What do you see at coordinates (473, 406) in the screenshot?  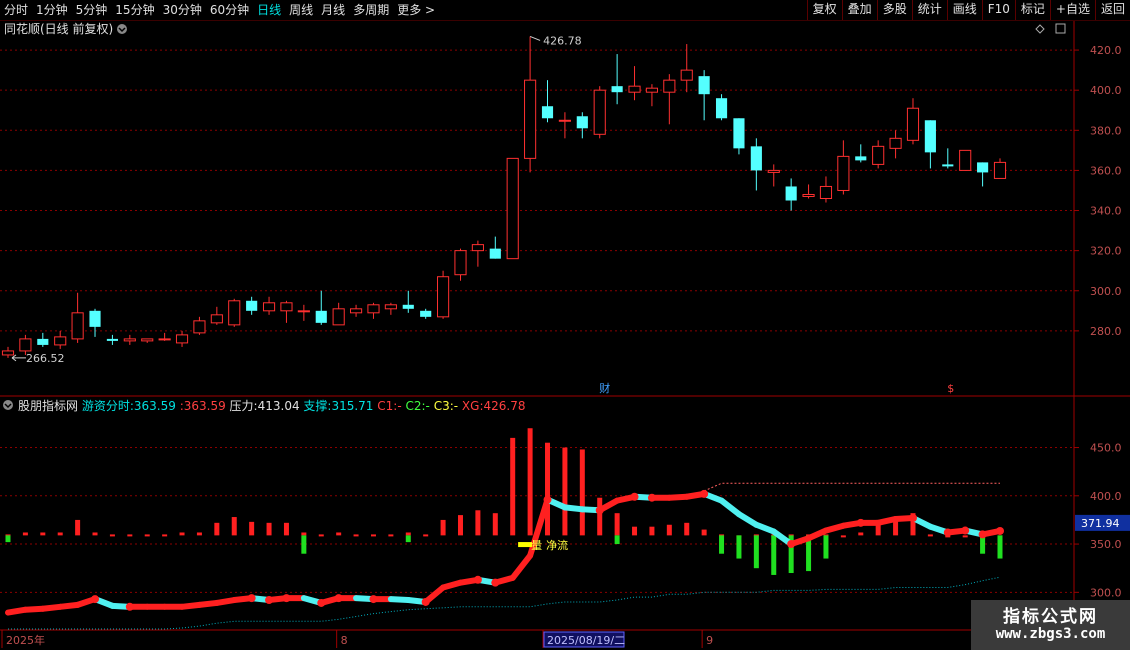 I see `legend-label: XG:` at bounding box center [473, 406].